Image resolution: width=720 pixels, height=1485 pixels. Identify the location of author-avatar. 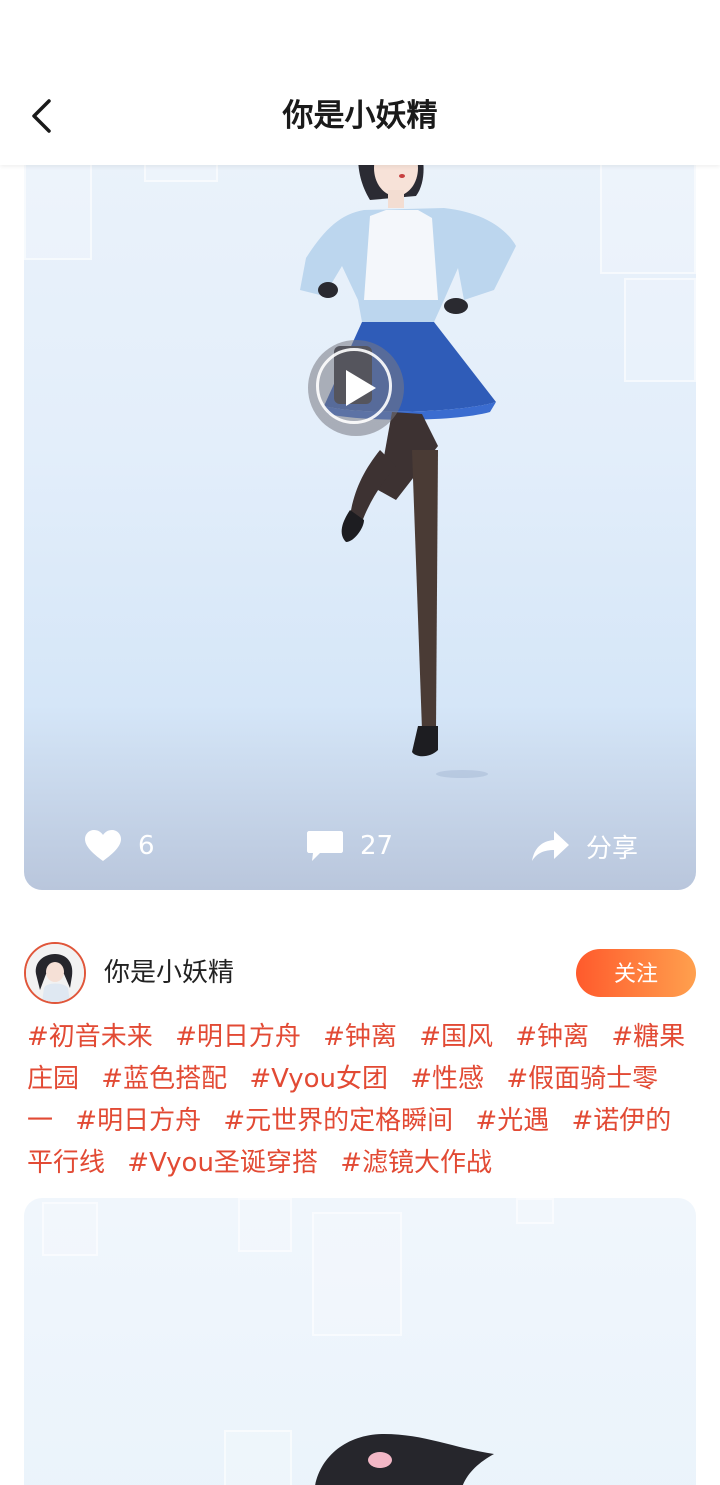
(55, 973).